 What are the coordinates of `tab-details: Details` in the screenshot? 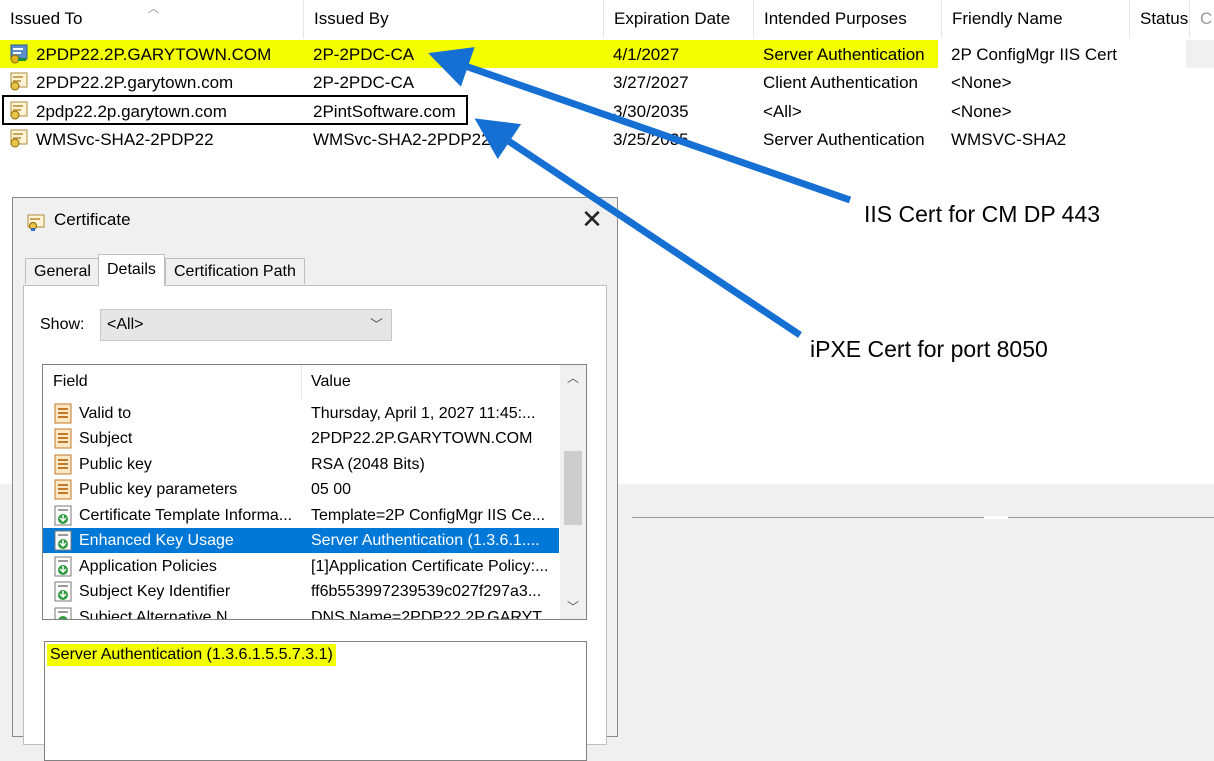 It's located at (131, 270).